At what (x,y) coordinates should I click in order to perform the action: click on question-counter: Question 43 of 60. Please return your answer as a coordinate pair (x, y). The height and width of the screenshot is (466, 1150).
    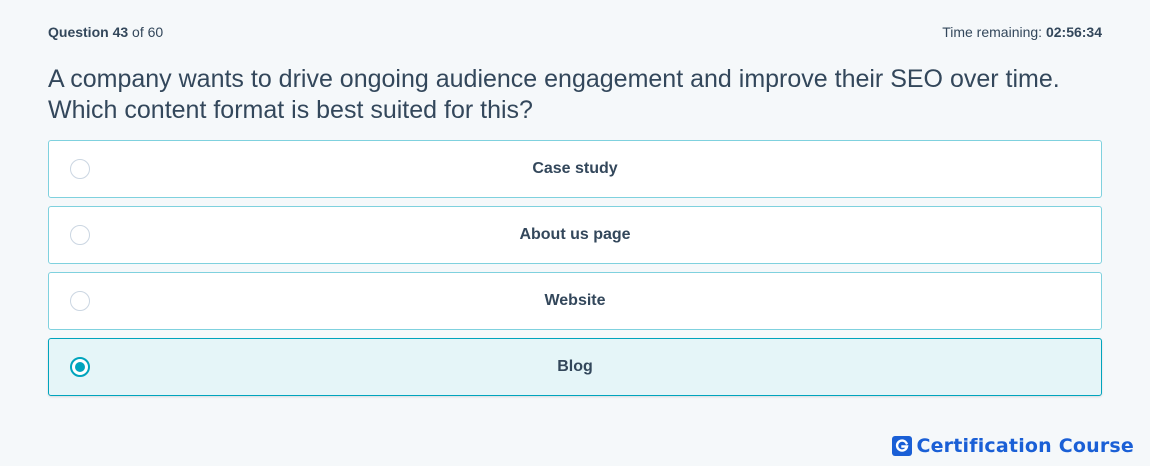
    Looking at the image, I should click on (105, 32).